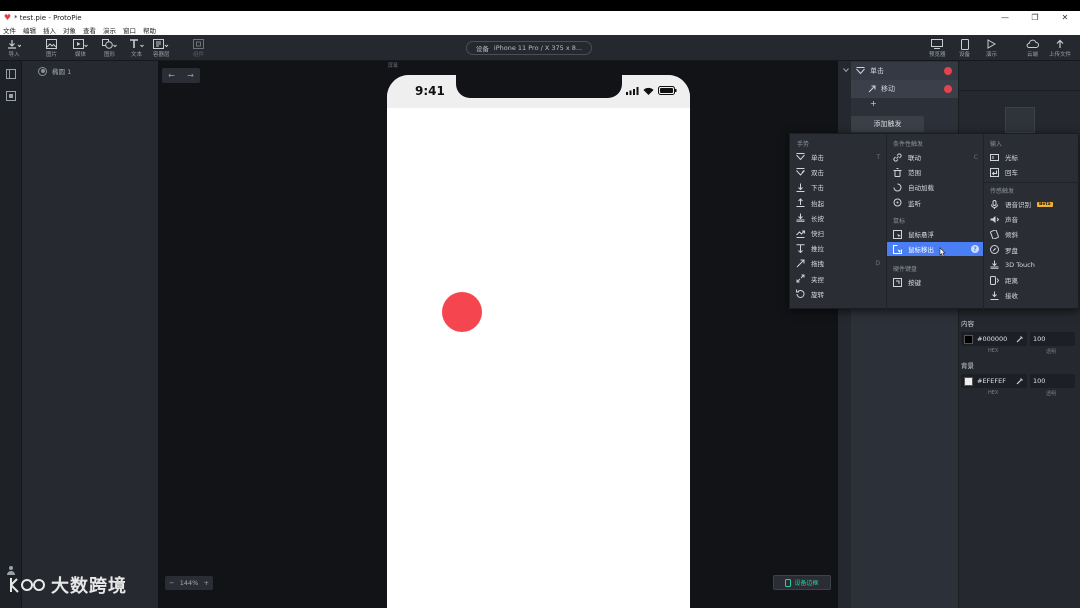 The height and width of the screenshot is (608, 1080). I want to click on background-color-row: #EFEFEF 100, so click(1018, 381).